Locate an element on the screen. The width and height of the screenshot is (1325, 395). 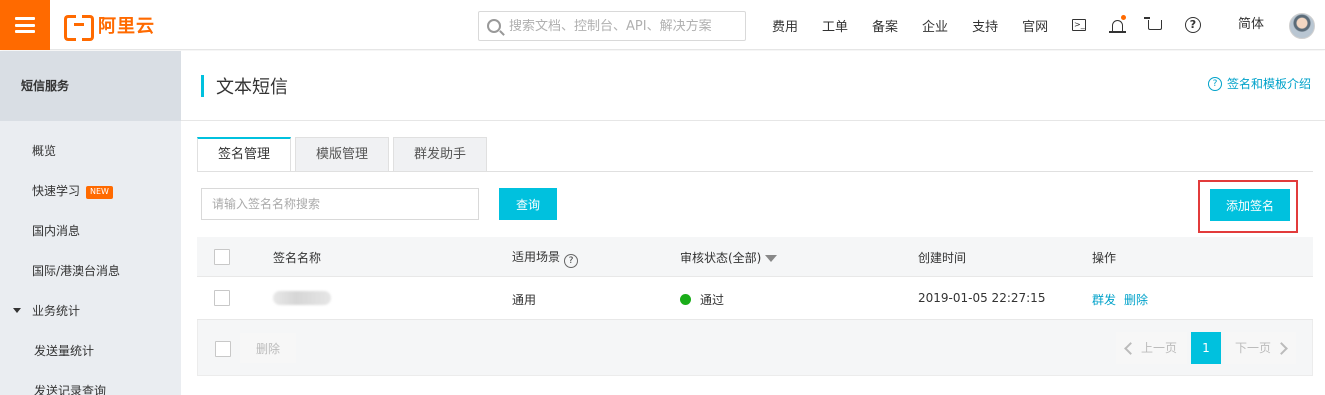
aliyun-logo: 阿里云 is located at coordinates (109, 27).